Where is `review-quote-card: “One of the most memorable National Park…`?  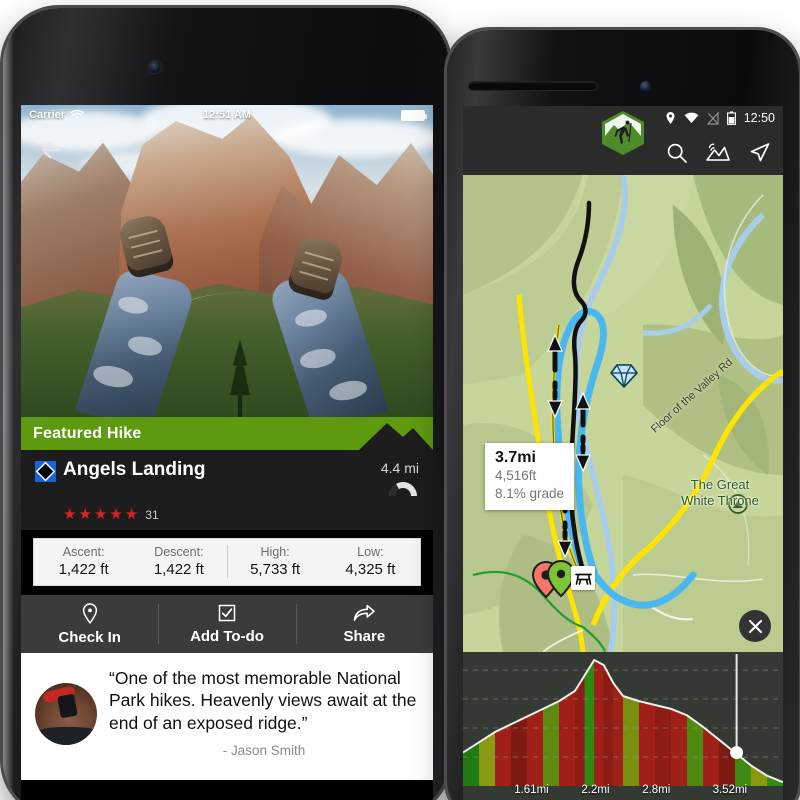
review-quote-card: “One of the most memorable National Park… is located at coordinates (227, 716).